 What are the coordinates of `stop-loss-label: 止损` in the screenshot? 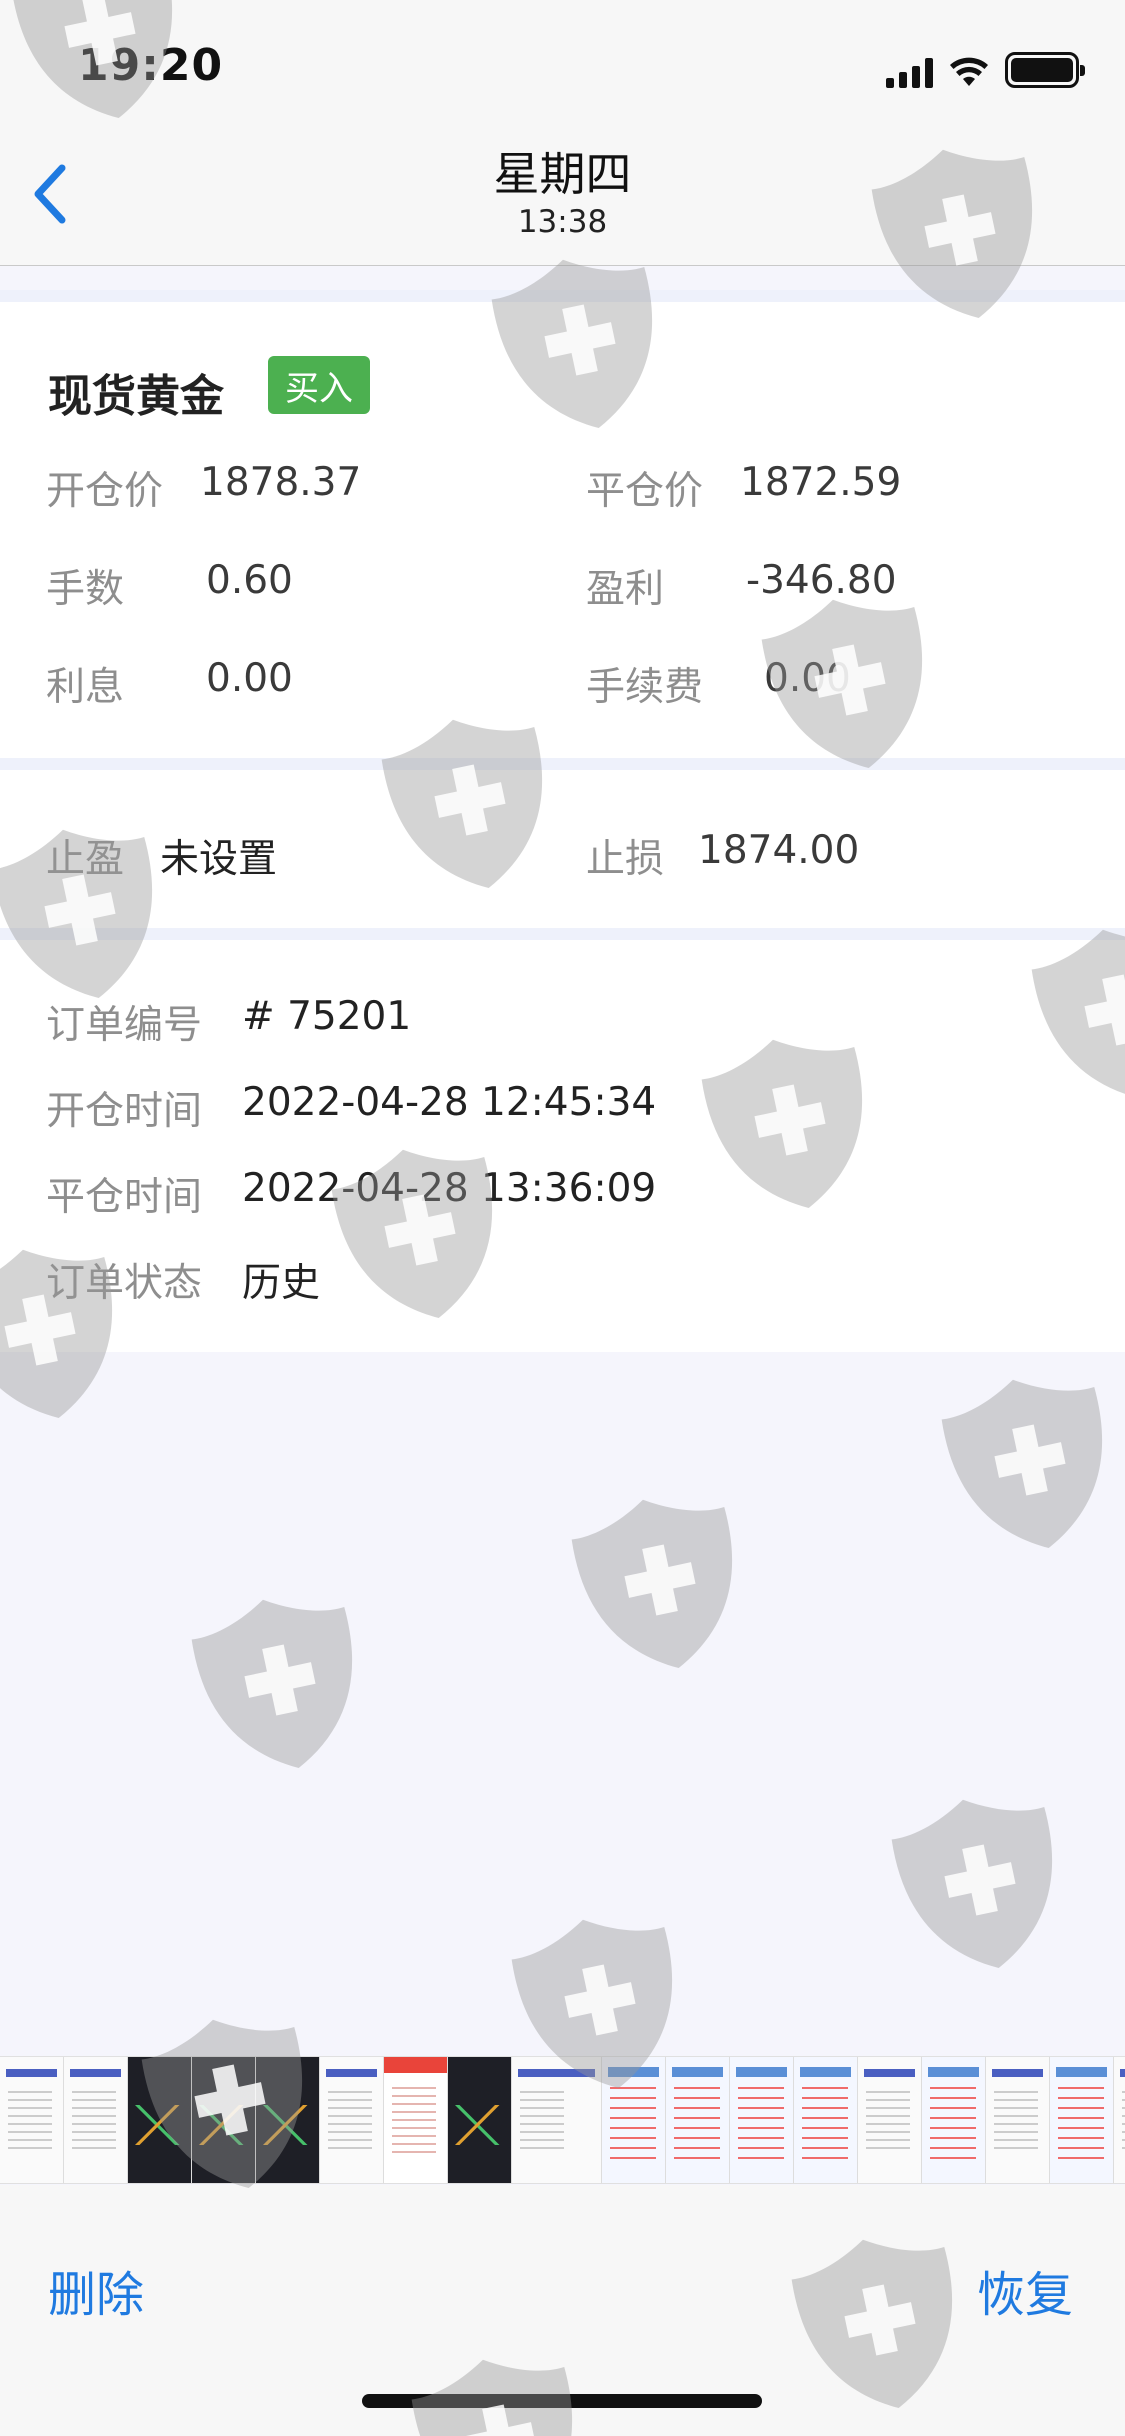 It's located at (625, 859).